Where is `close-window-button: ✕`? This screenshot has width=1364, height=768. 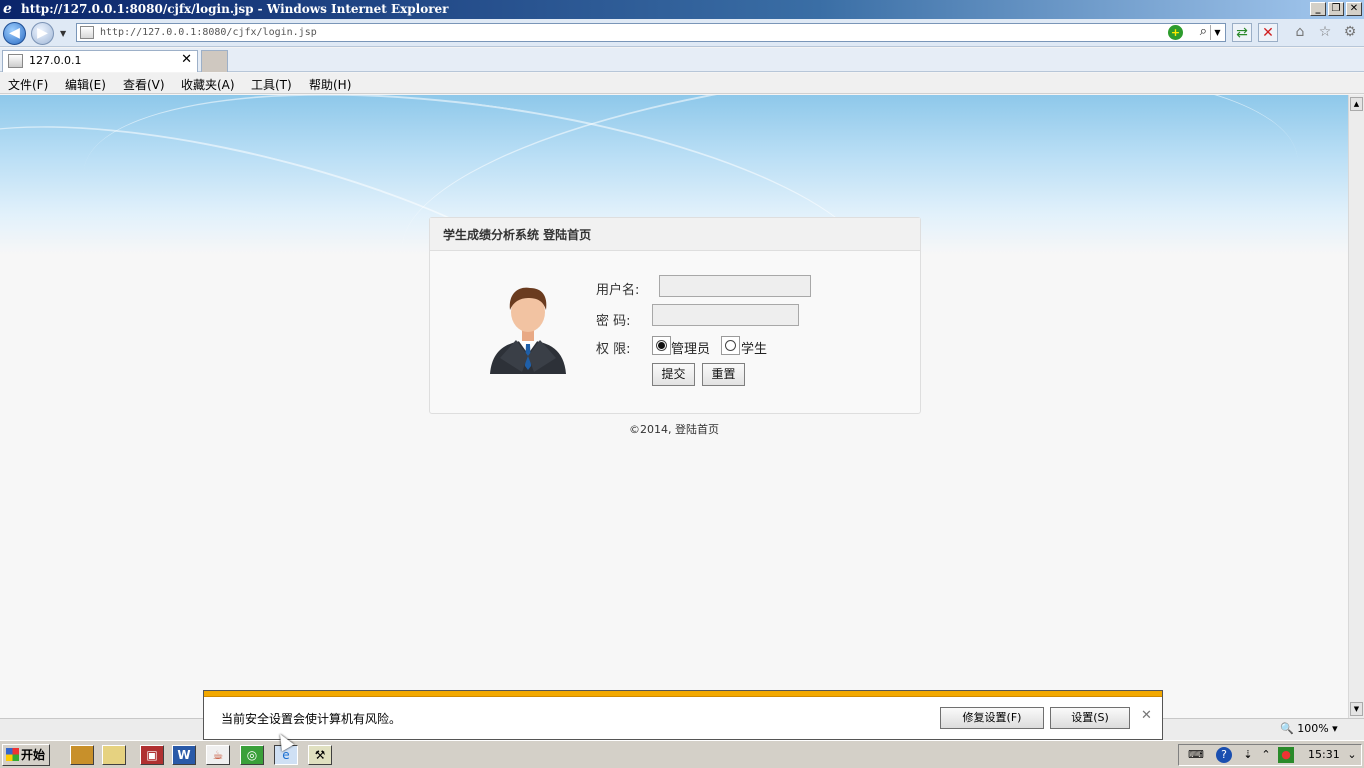
close-window-button: ✕ is located at coordinates (1354, 9).